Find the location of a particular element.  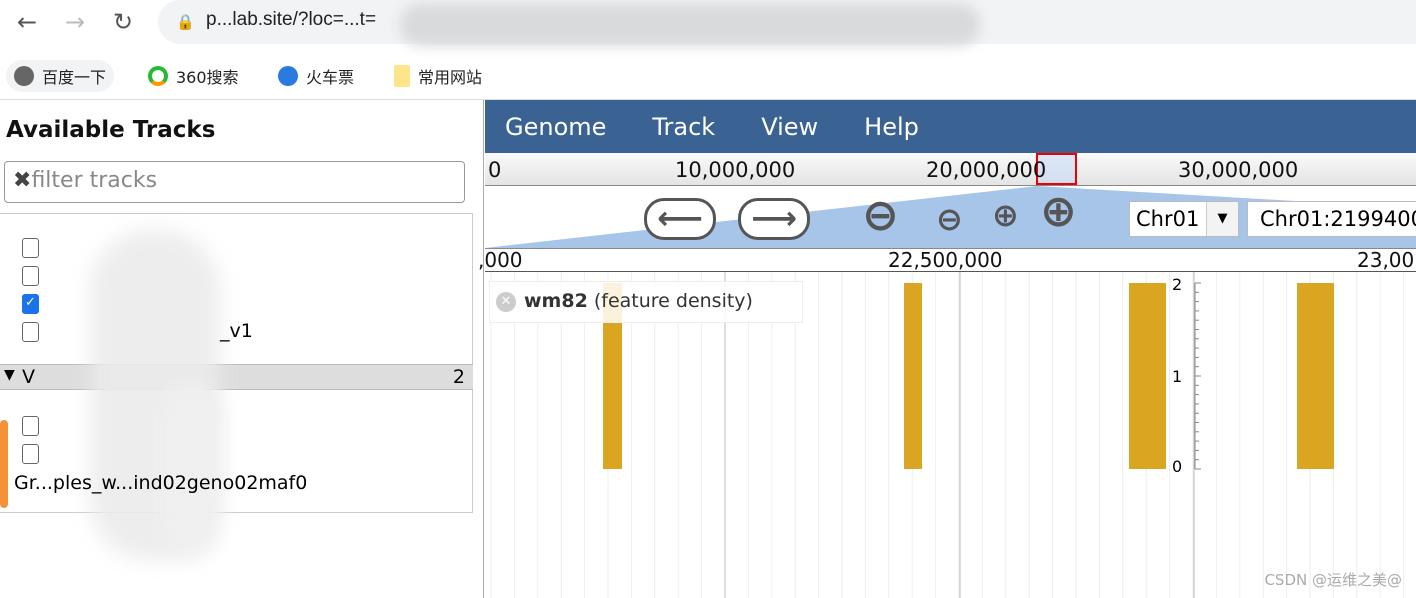

ruler-tick: 22,500,000 is located at coordinates (945, 260).